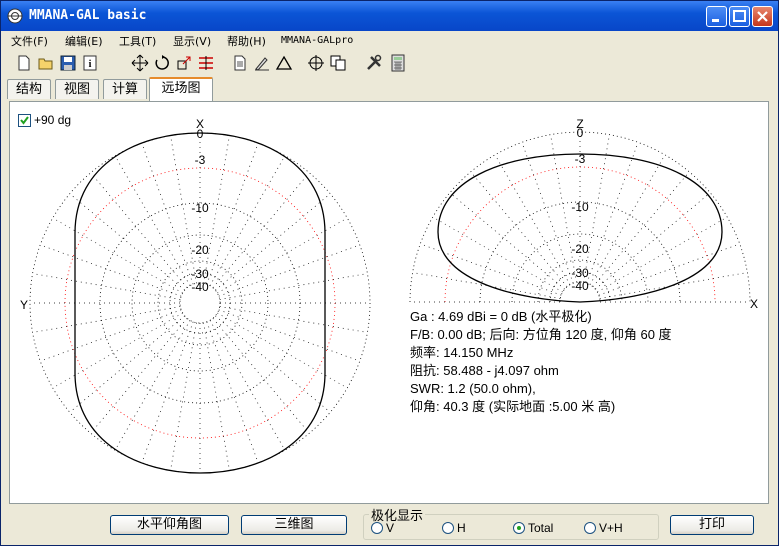 Image resolution: width=779 pixels, height=546 pixels. I want to click on open-icon, so click(45, 64).